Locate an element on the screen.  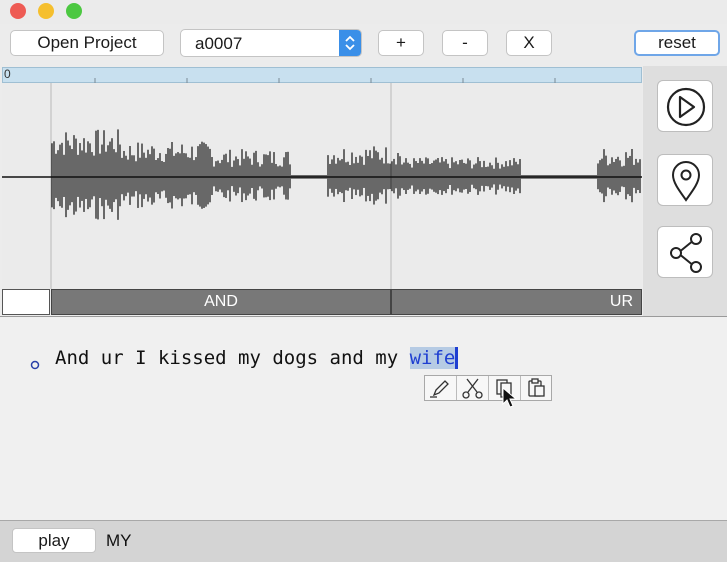
ruler-ticks is located at coordinates (325, 80).